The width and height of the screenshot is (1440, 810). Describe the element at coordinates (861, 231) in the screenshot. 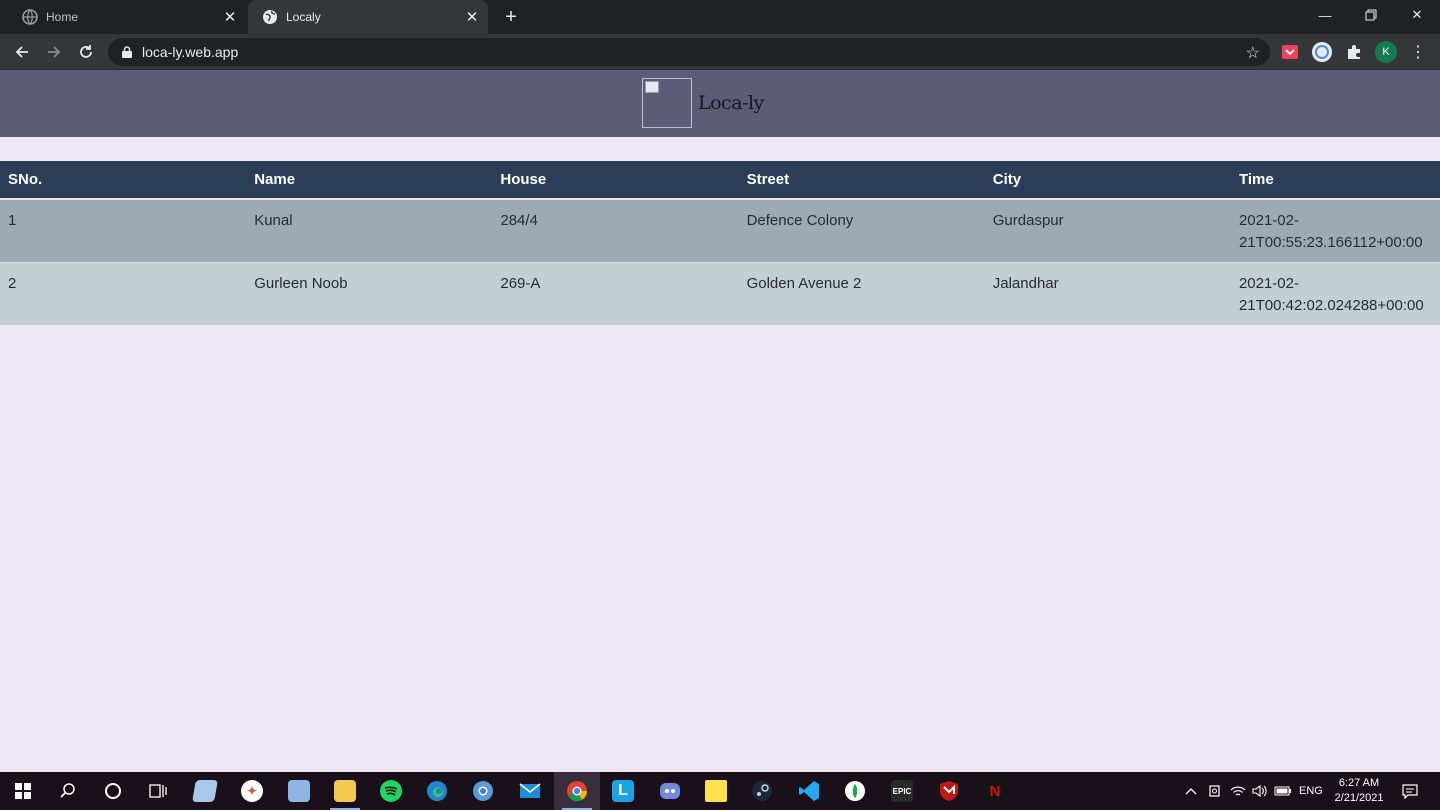

I see `cell-street: Defence Colony` at that location.